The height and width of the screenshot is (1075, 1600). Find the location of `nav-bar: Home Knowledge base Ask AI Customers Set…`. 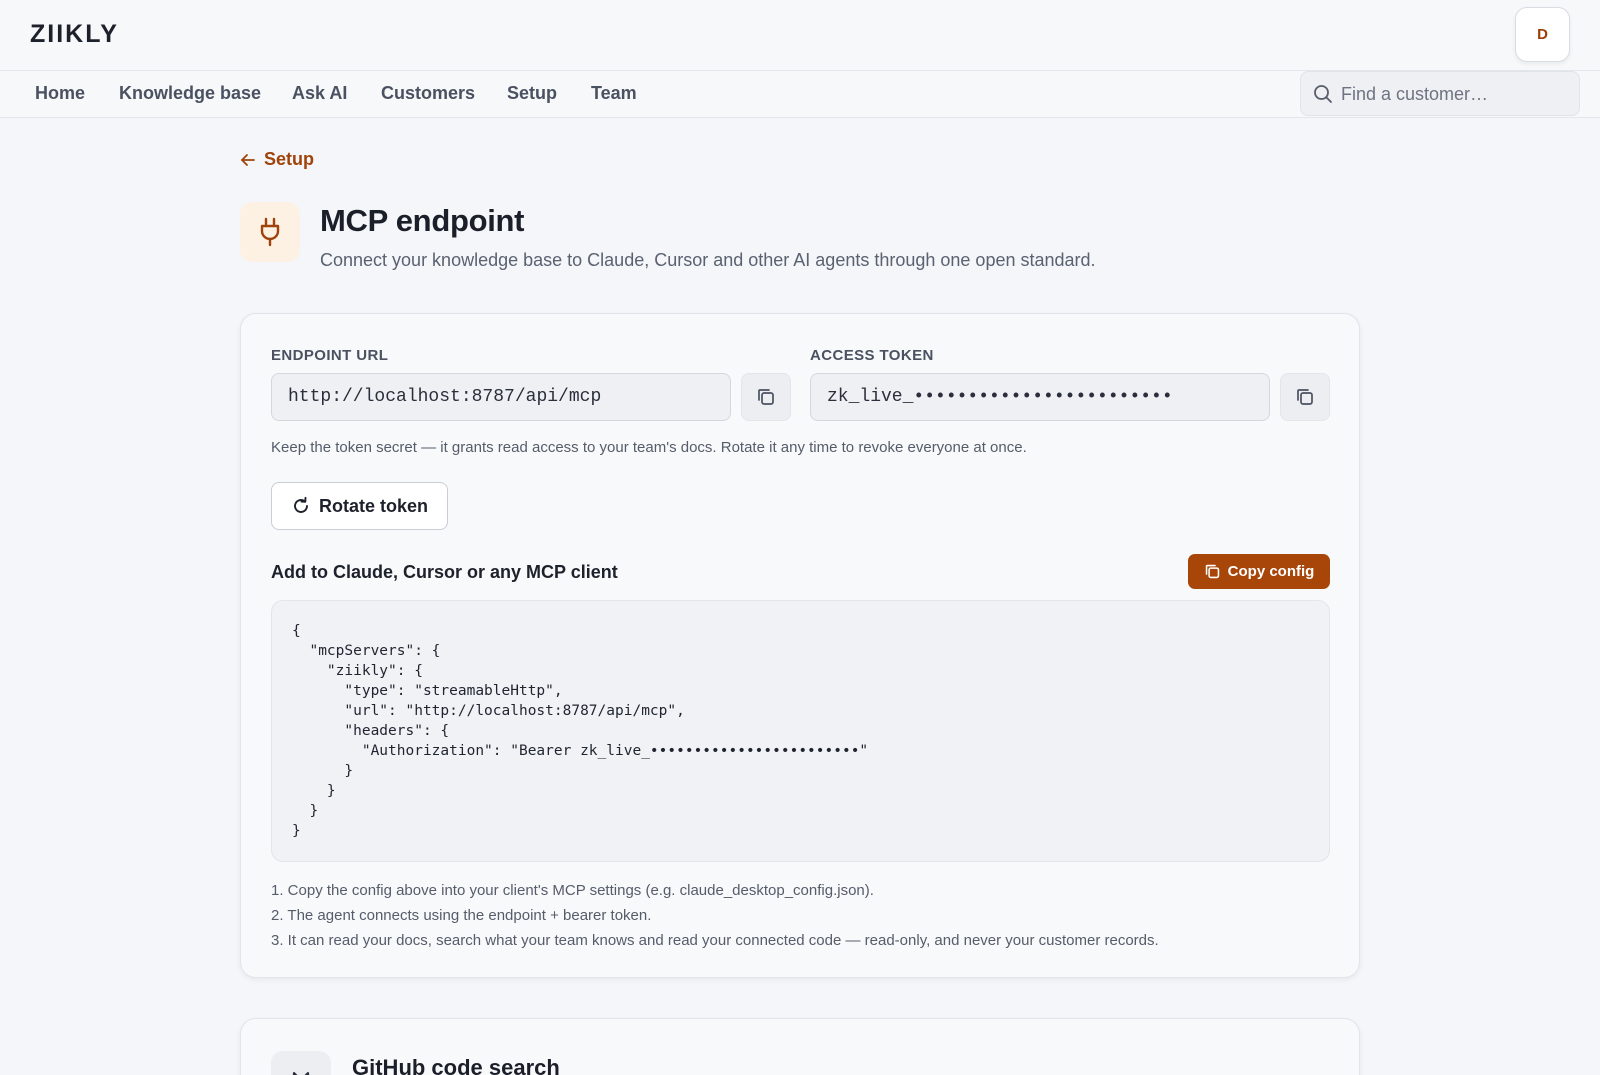

nav-bar: Home Knowledge base Ask AI Customers Set… is located at coordinates (800, 94).